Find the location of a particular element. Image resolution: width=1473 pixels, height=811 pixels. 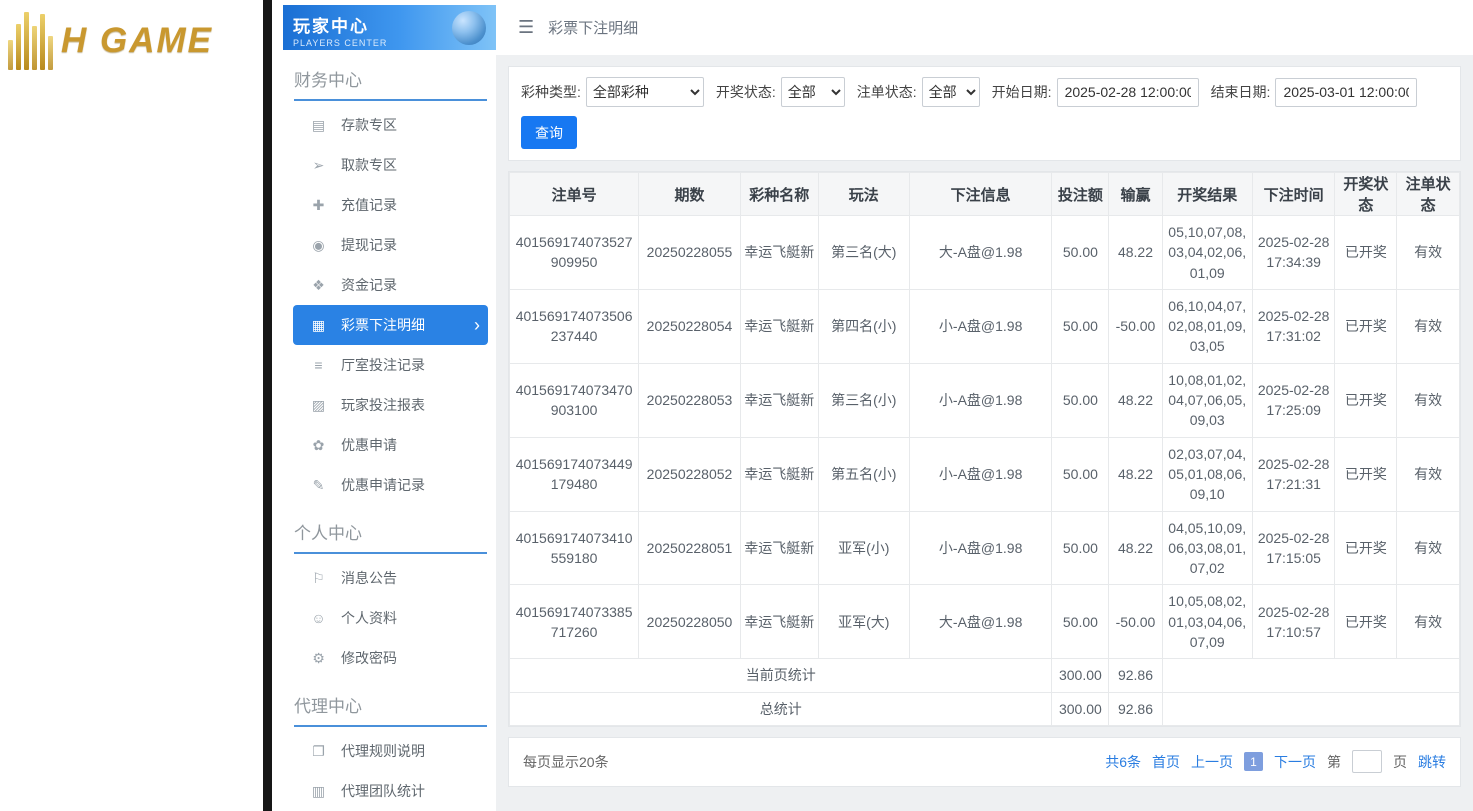

promo-apply-icon: ✿ is located at coordinates (318, 444).